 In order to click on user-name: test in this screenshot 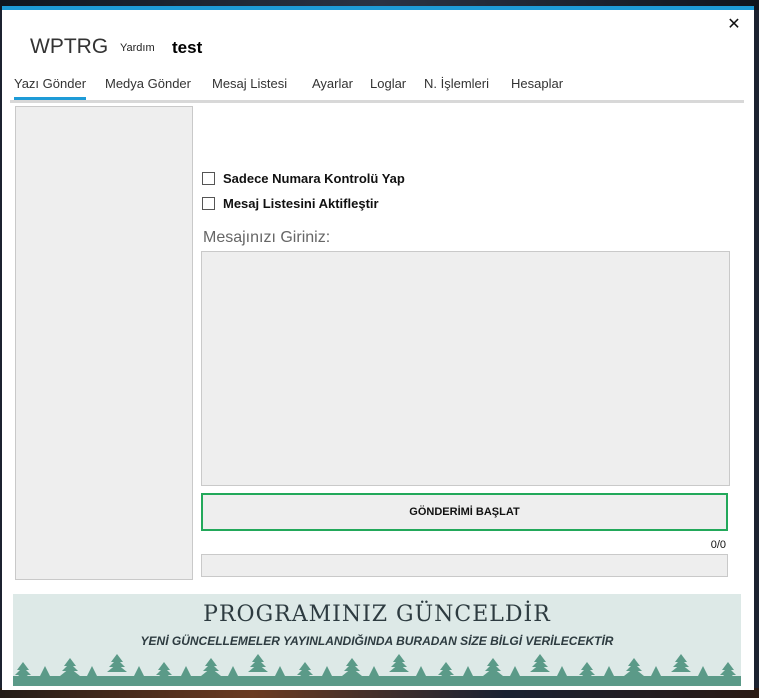, I will do `click(187, 47)`.